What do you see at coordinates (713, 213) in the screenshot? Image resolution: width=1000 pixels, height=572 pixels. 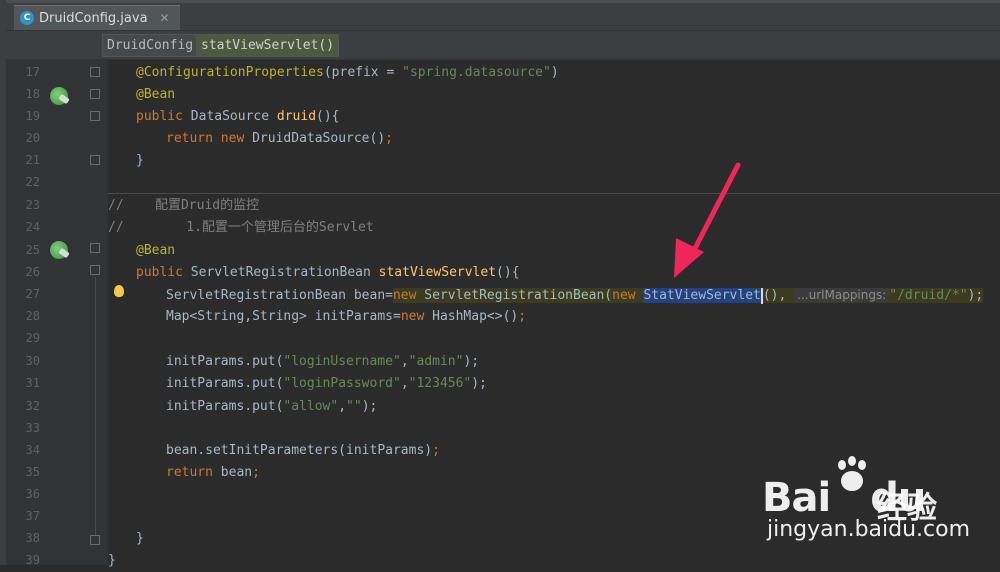 I see `arrow-shaft` at bounding box center [713, 213].